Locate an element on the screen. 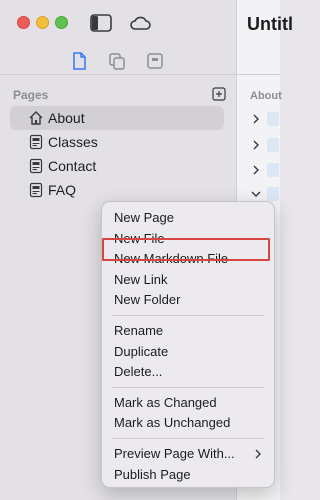  sidebar-toggle-icon is located at coordinates (101, 23).